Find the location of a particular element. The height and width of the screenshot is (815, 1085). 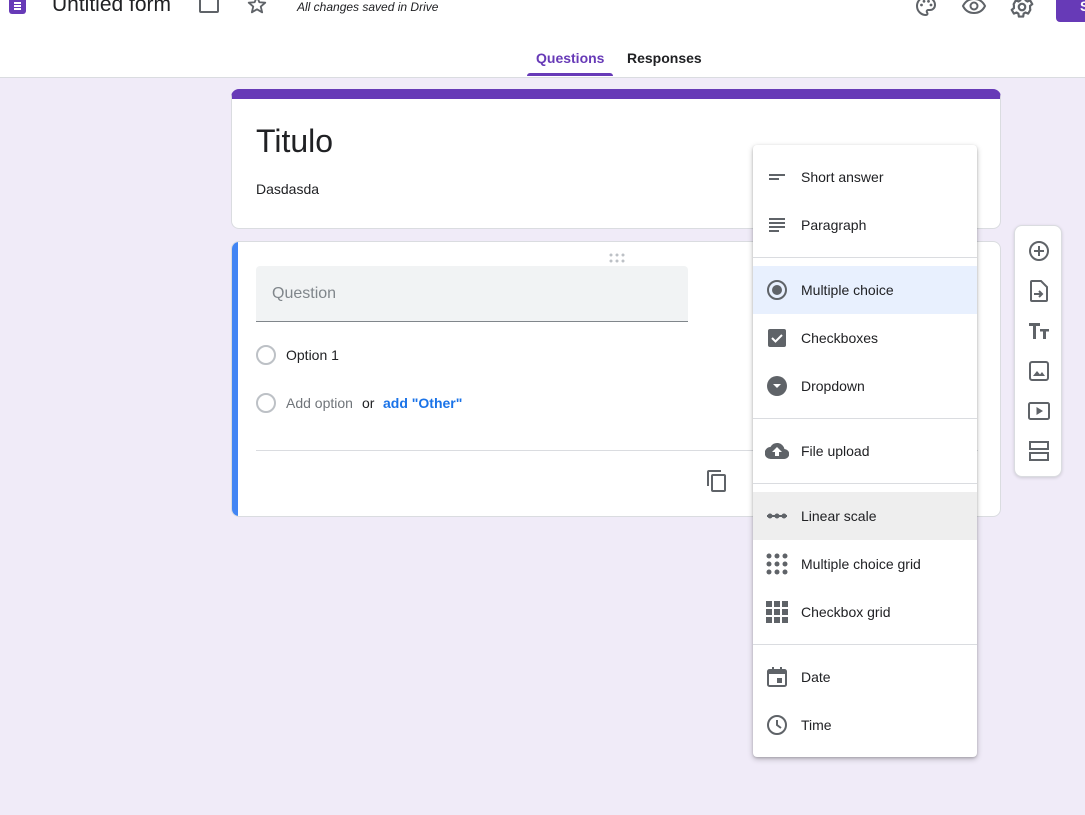

menu-item-short-answer: Short answer is located at coordinates (865, 177).